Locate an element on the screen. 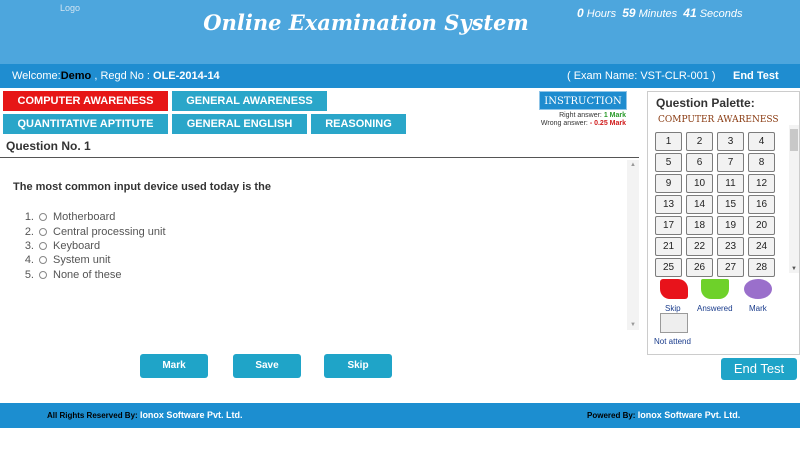  end-test-button: End Test is located at coordinates (759, 369).